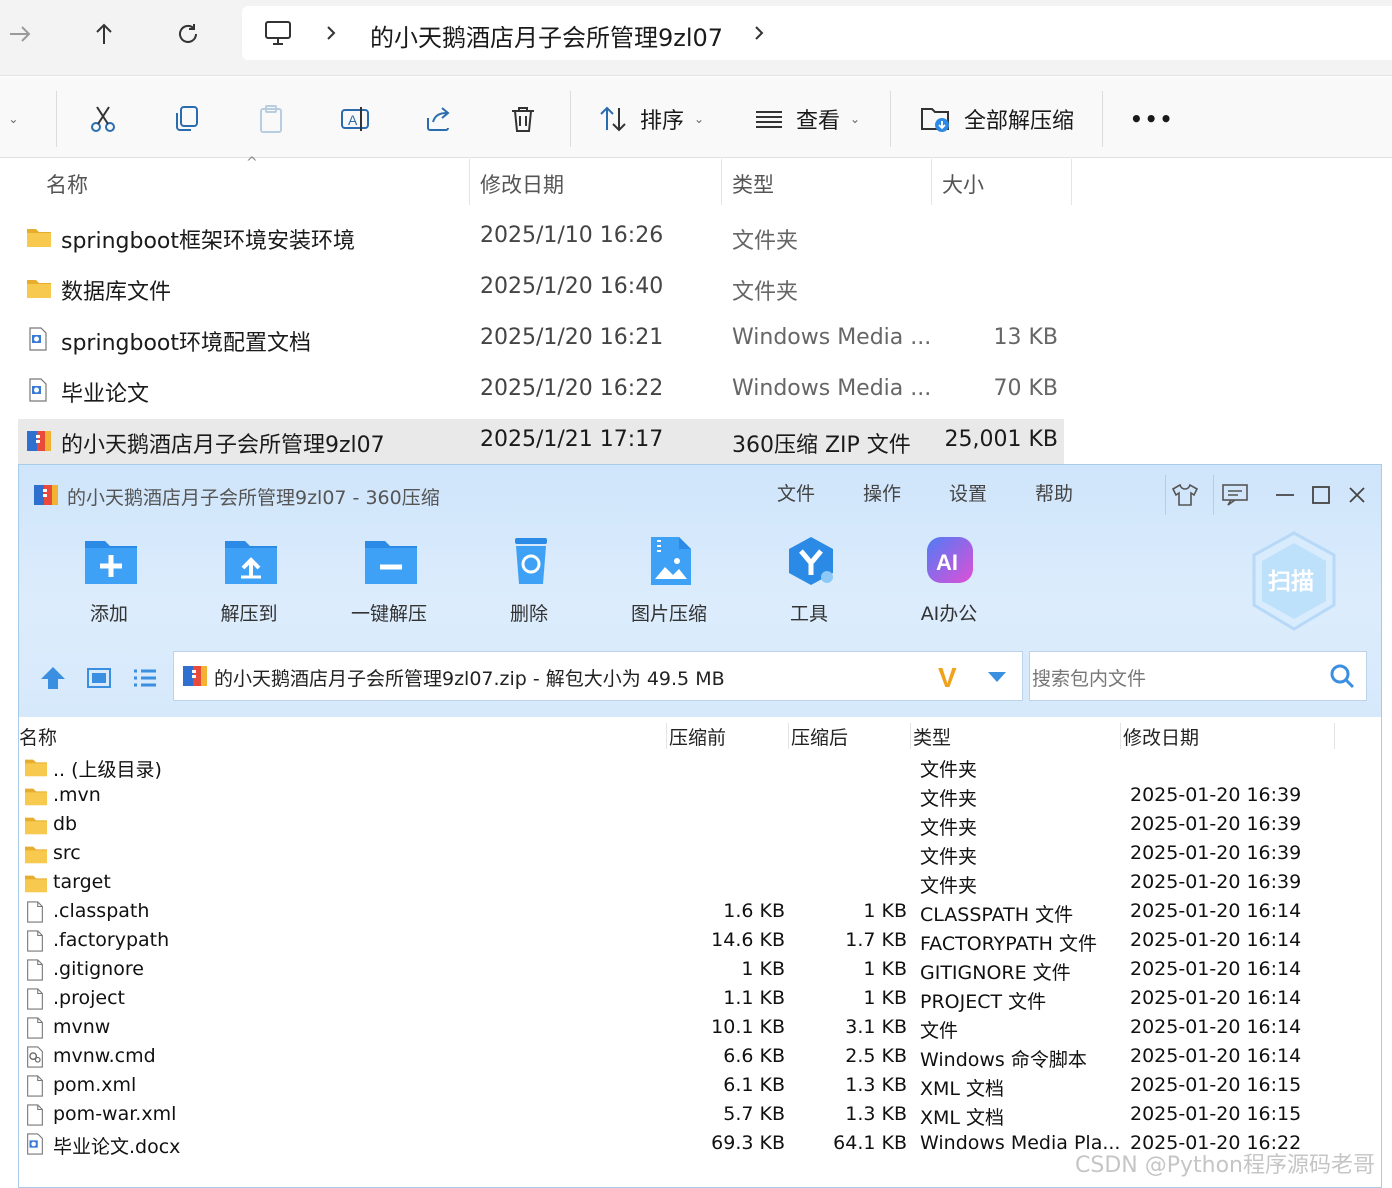 This screenshot has width=1392, height=1188. Describe the element at coordinates (700, 796) in the screenshot. I see `zip-list-item: .mvn 文件夹 2025-01-20 16:39` at that location.